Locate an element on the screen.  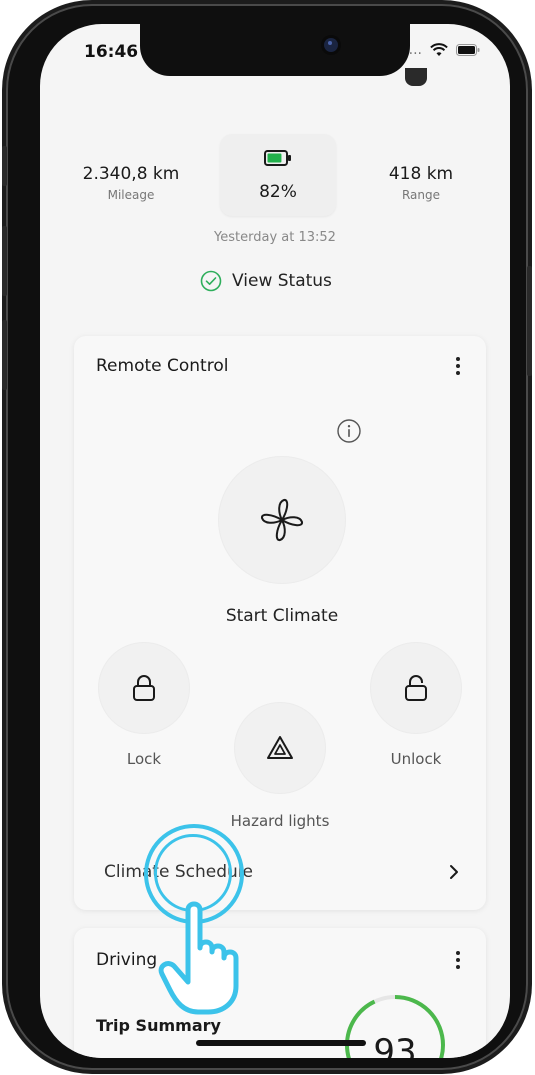
status-time: 16:46 is located at coordinates (111, 52).